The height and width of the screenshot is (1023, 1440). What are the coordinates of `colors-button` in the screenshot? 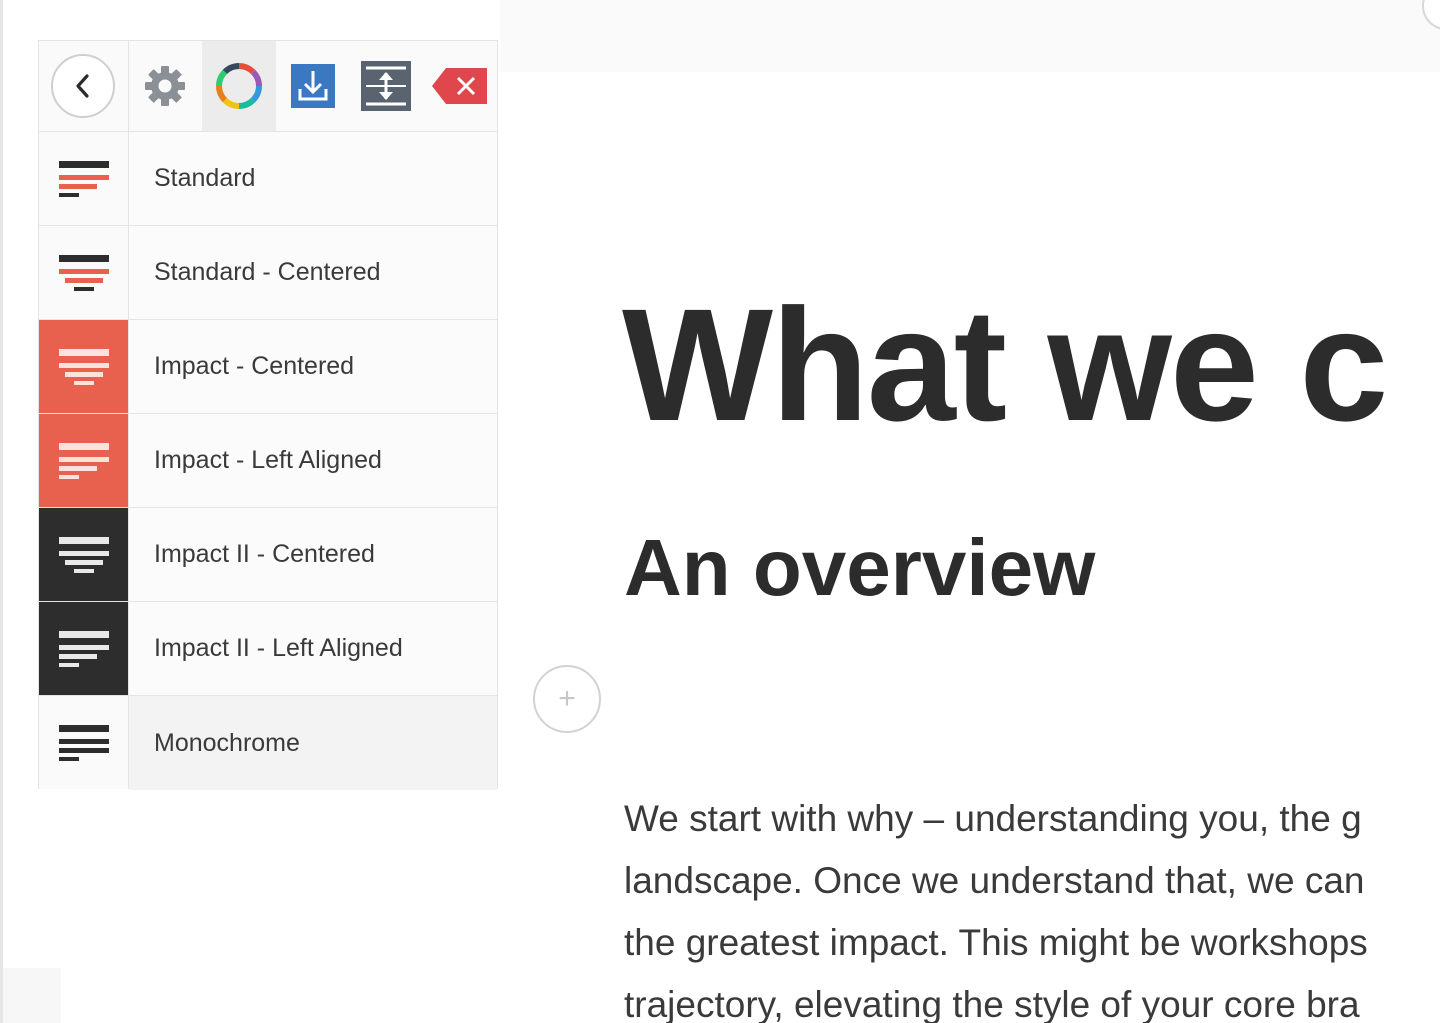 It's located at (239, 86).